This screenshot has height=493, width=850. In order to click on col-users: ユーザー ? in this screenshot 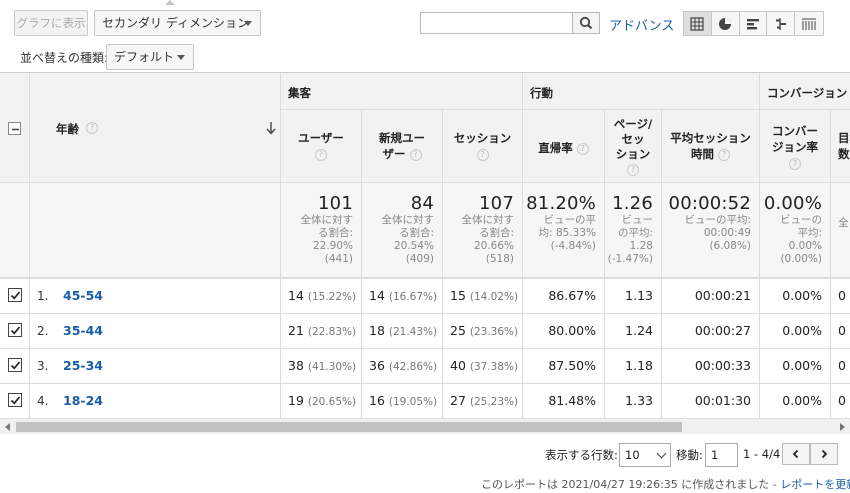, I will do `click(321, 146)`.